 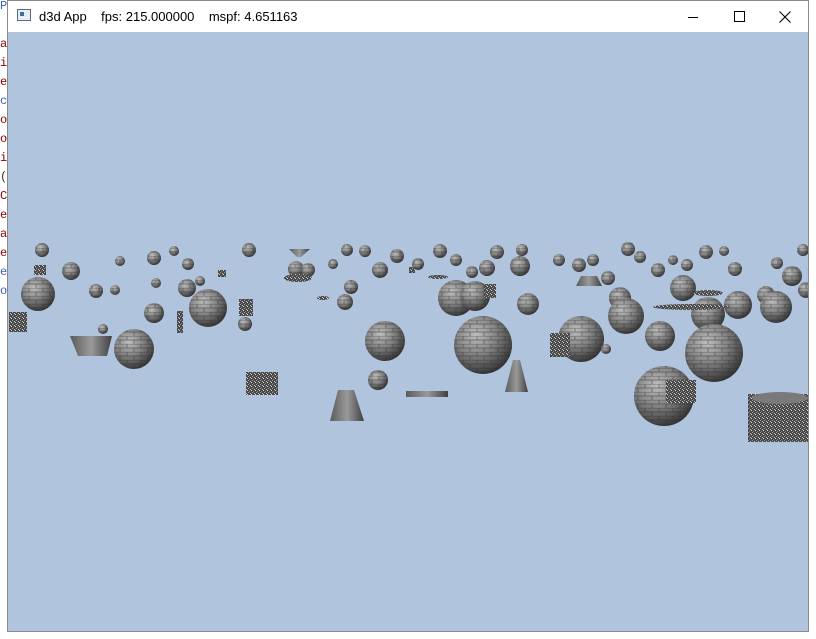 I want to click on minimize-button, so click(x=693, y=16).